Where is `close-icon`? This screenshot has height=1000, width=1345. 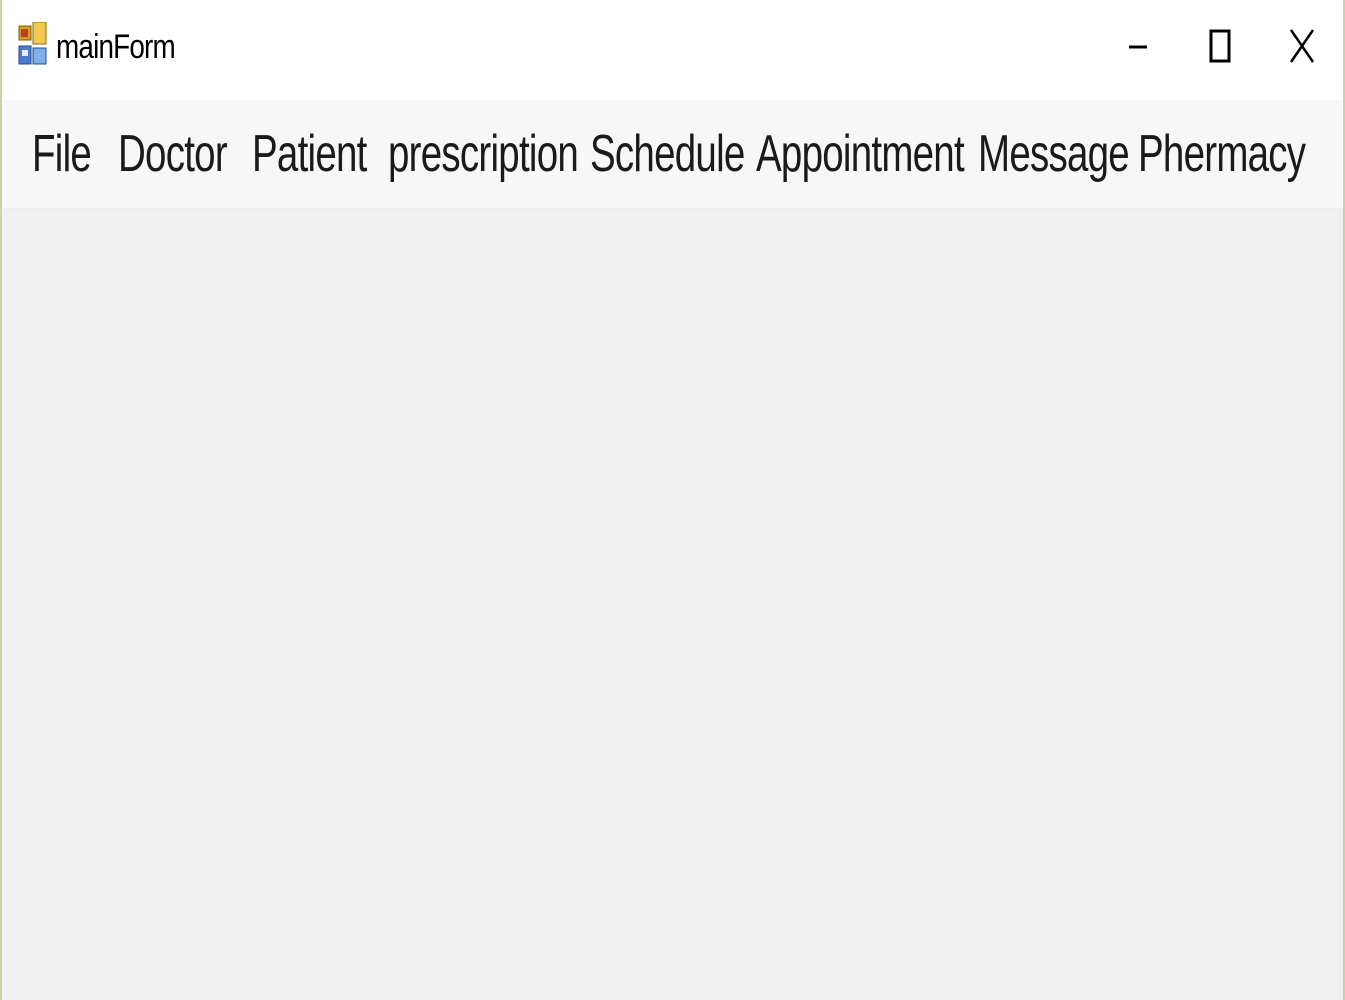
close-icon is located at coordinates (1302, 46).